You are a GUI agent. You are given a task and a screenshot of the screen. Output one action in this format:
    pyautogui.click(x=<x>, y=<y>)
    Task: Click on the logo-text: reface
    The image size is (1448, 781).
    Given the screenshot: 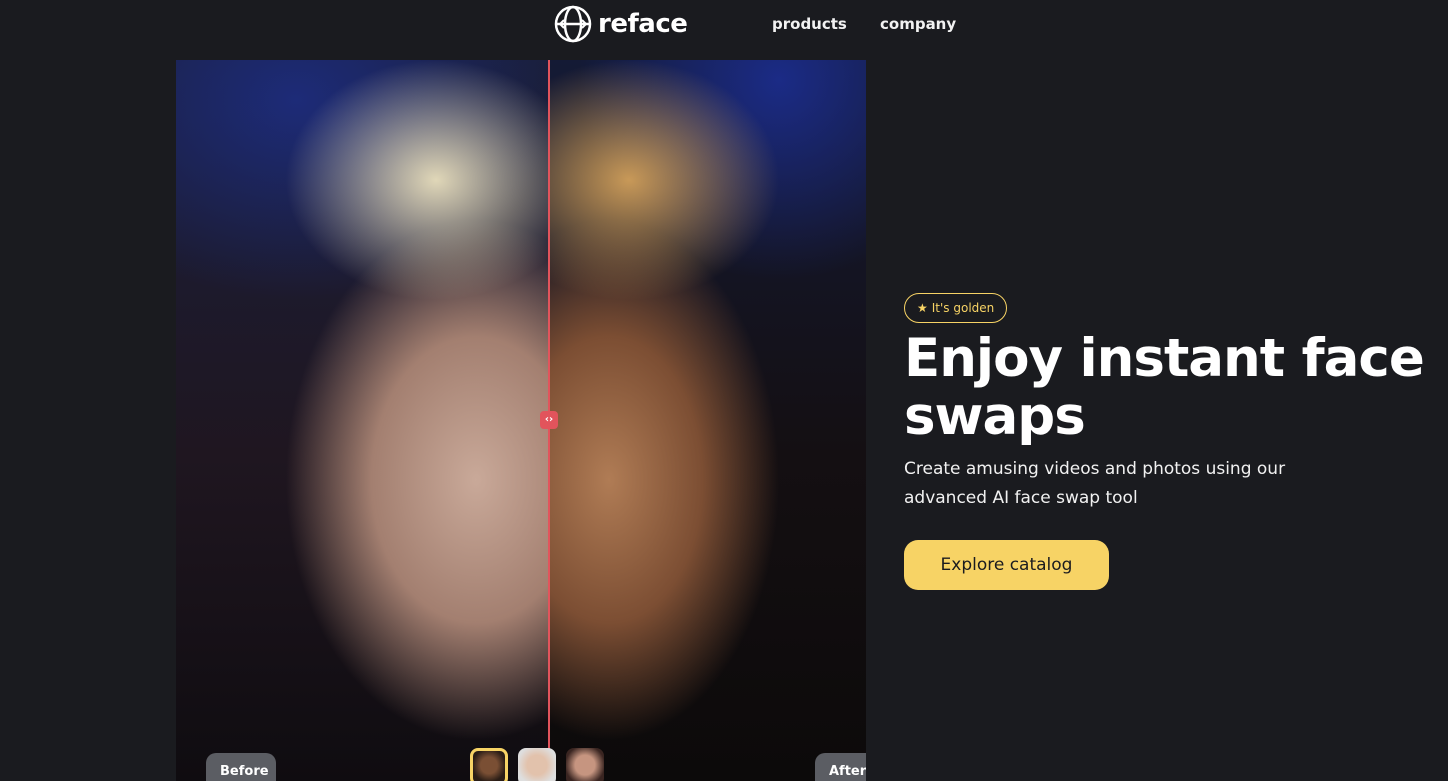 What is the action you would take?
    pyautogui.click(x=643, y=24)
    